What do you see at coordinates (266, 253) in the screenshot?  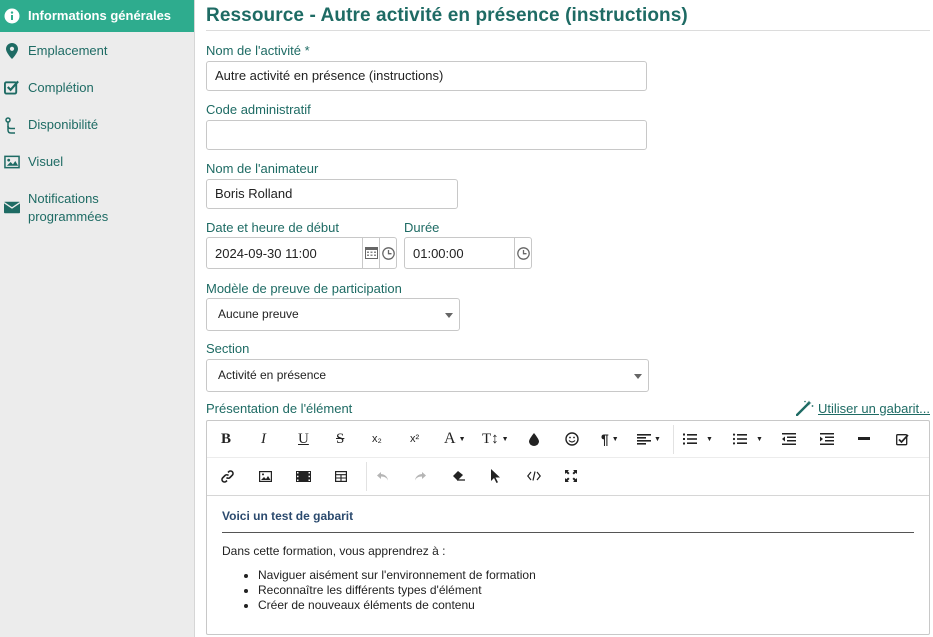 I see `start-datetime-value: 2024-09-30 11:00` at bounding box center [266, 253].